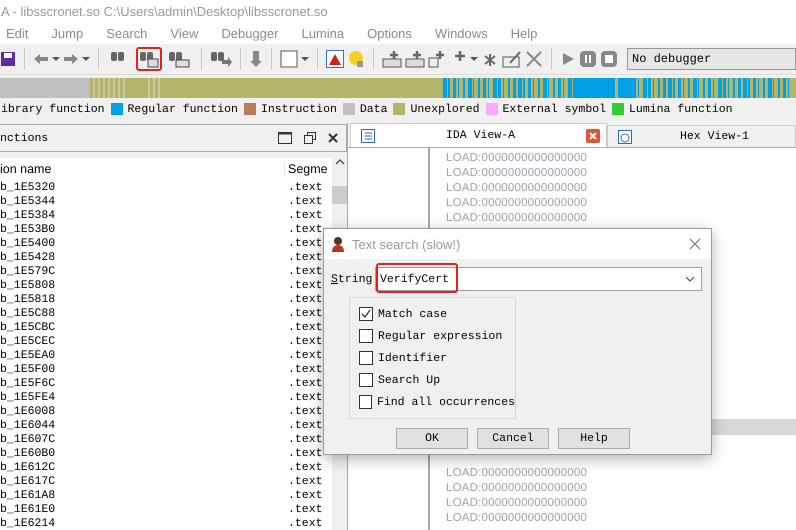 This screenshot has width=796, height=530. I want to click on add-data-icon, so click(415, 59).